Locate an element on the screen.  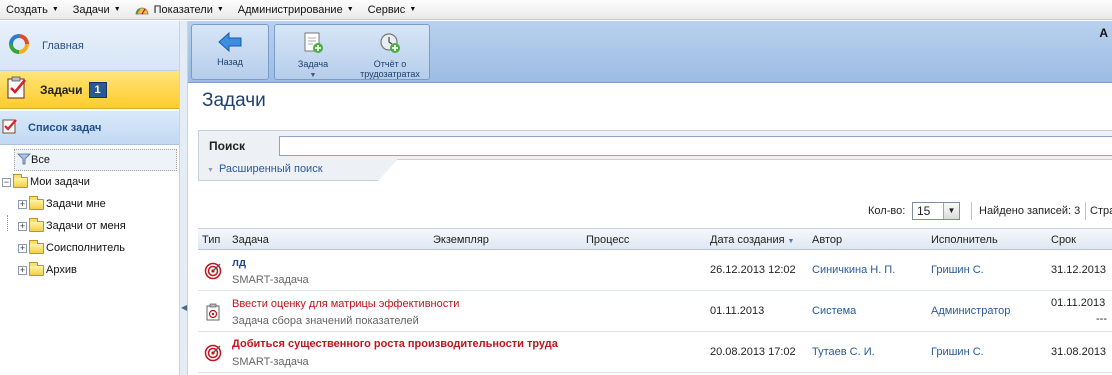
tree-item-my-tasks: − Мои задачи is located at coordinates (89, 182).